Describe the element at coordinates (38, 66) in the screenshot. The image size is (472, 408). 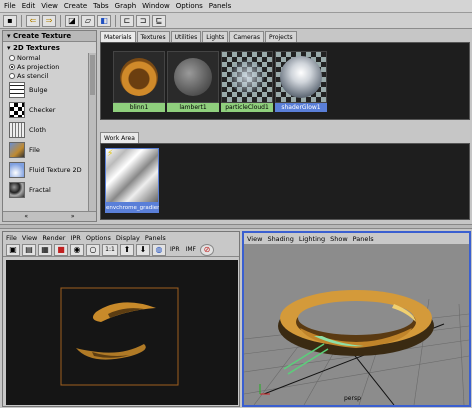
I see `radio-label: As projection` at that location.